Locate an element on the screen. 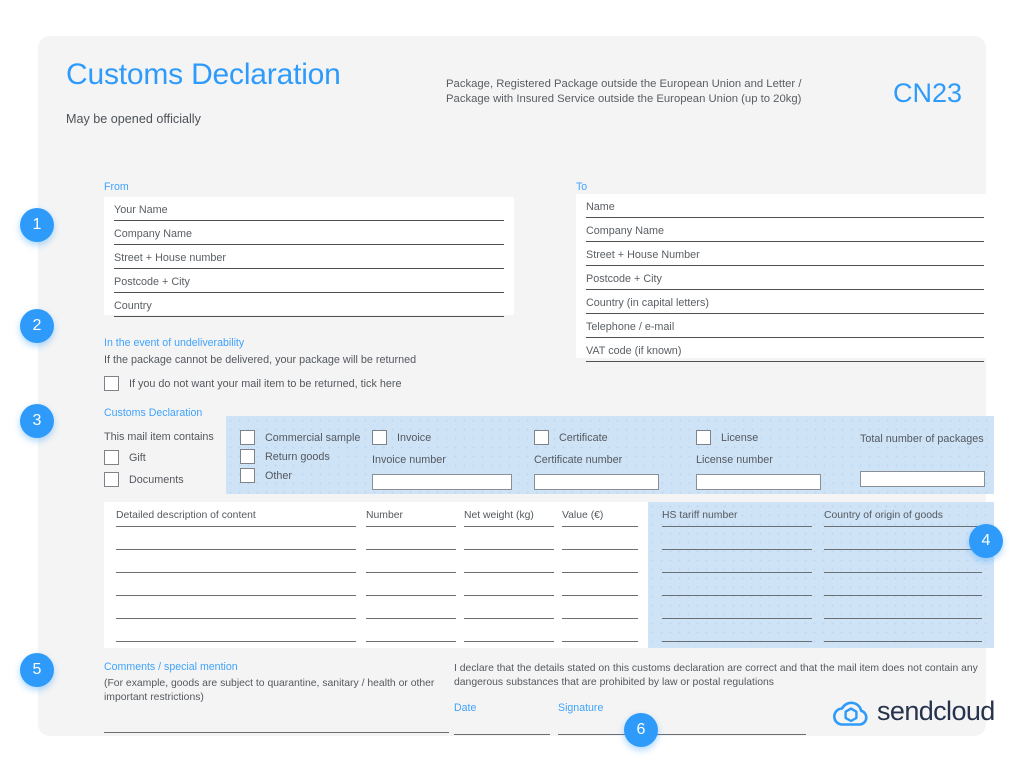  other-row: Other is located at coordinates (315, 475).